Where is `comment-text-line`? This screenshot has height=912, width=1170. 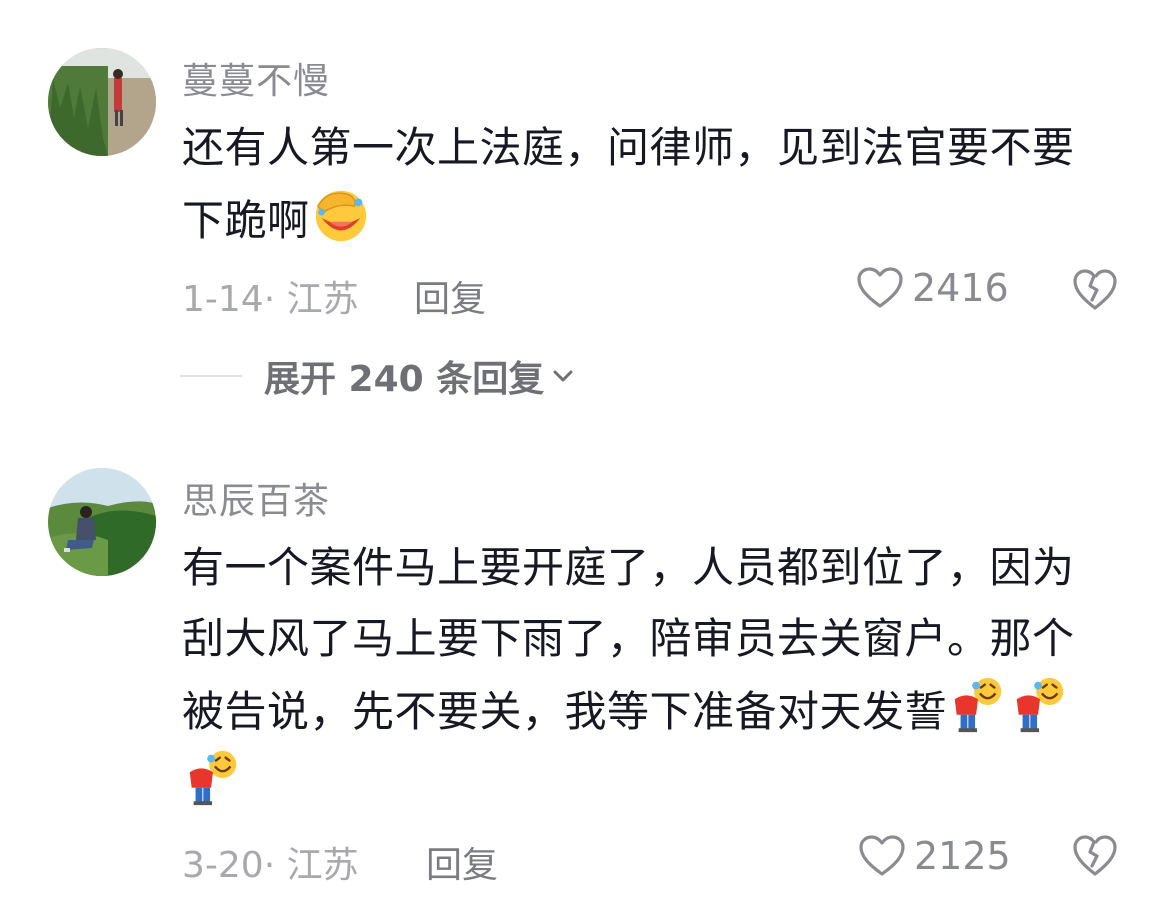 comment-text-line is located at coordinates (652, 783).